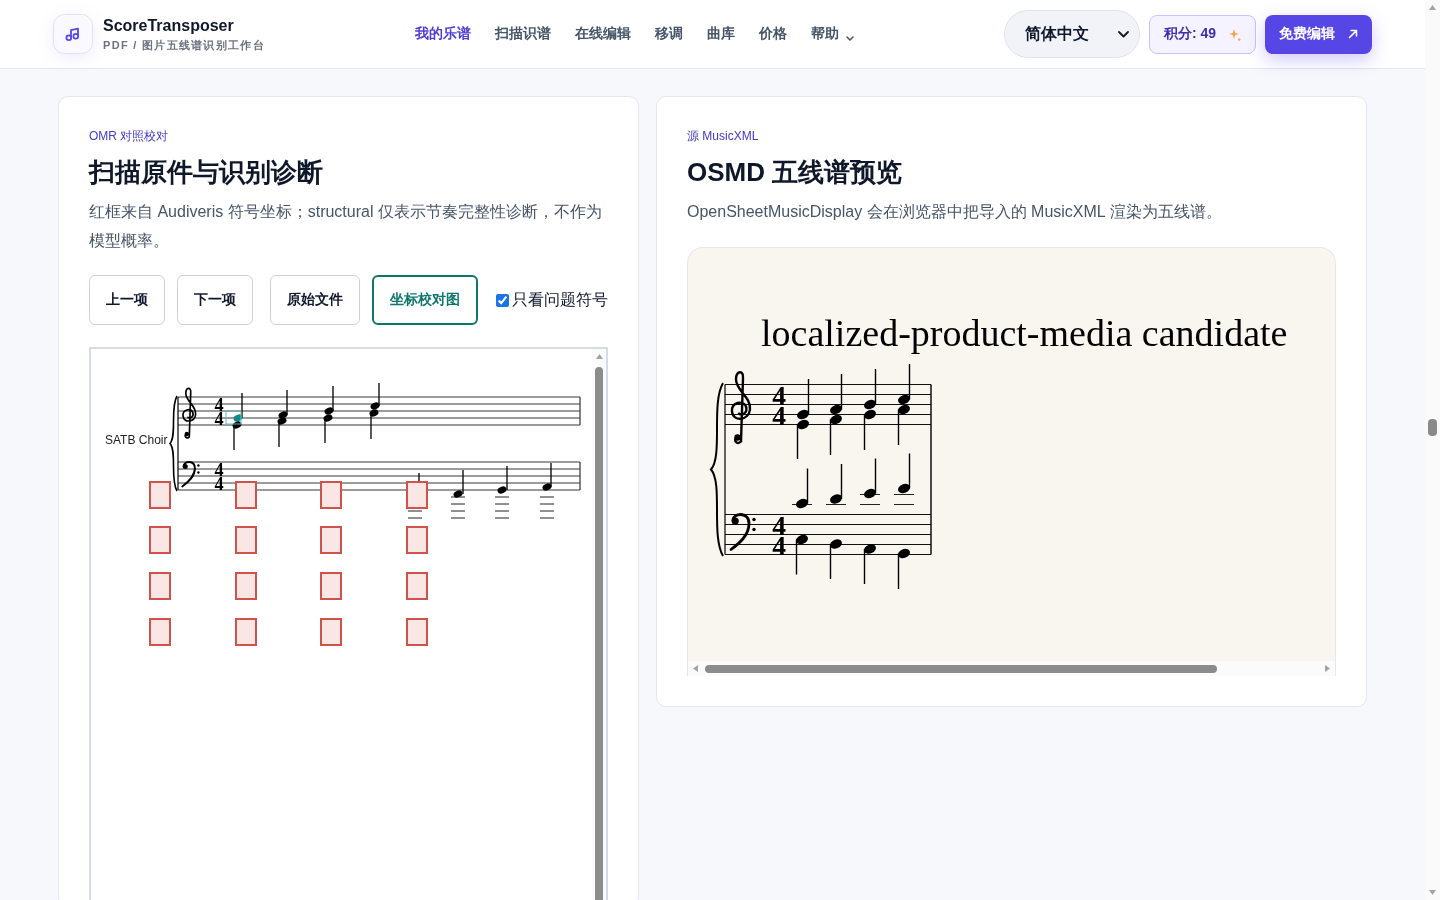 The width and height of the screenshot is (1440, 900). What do you see at coordinates (1432, 892) in the screenshot?
I see `scroll-down-icon` at bounding box center [1432, 892].